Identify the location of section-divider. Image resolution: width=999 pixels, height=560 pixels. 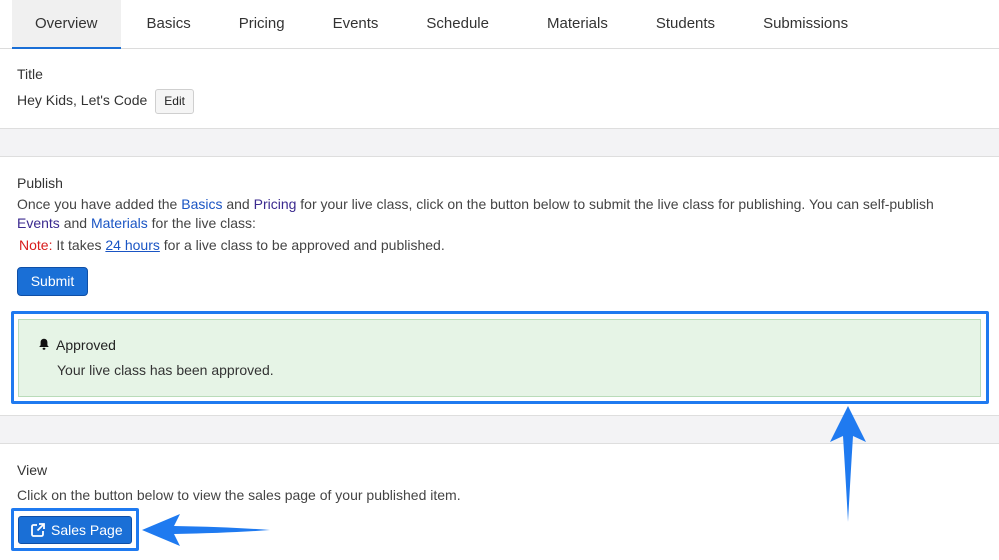
(499, 142).